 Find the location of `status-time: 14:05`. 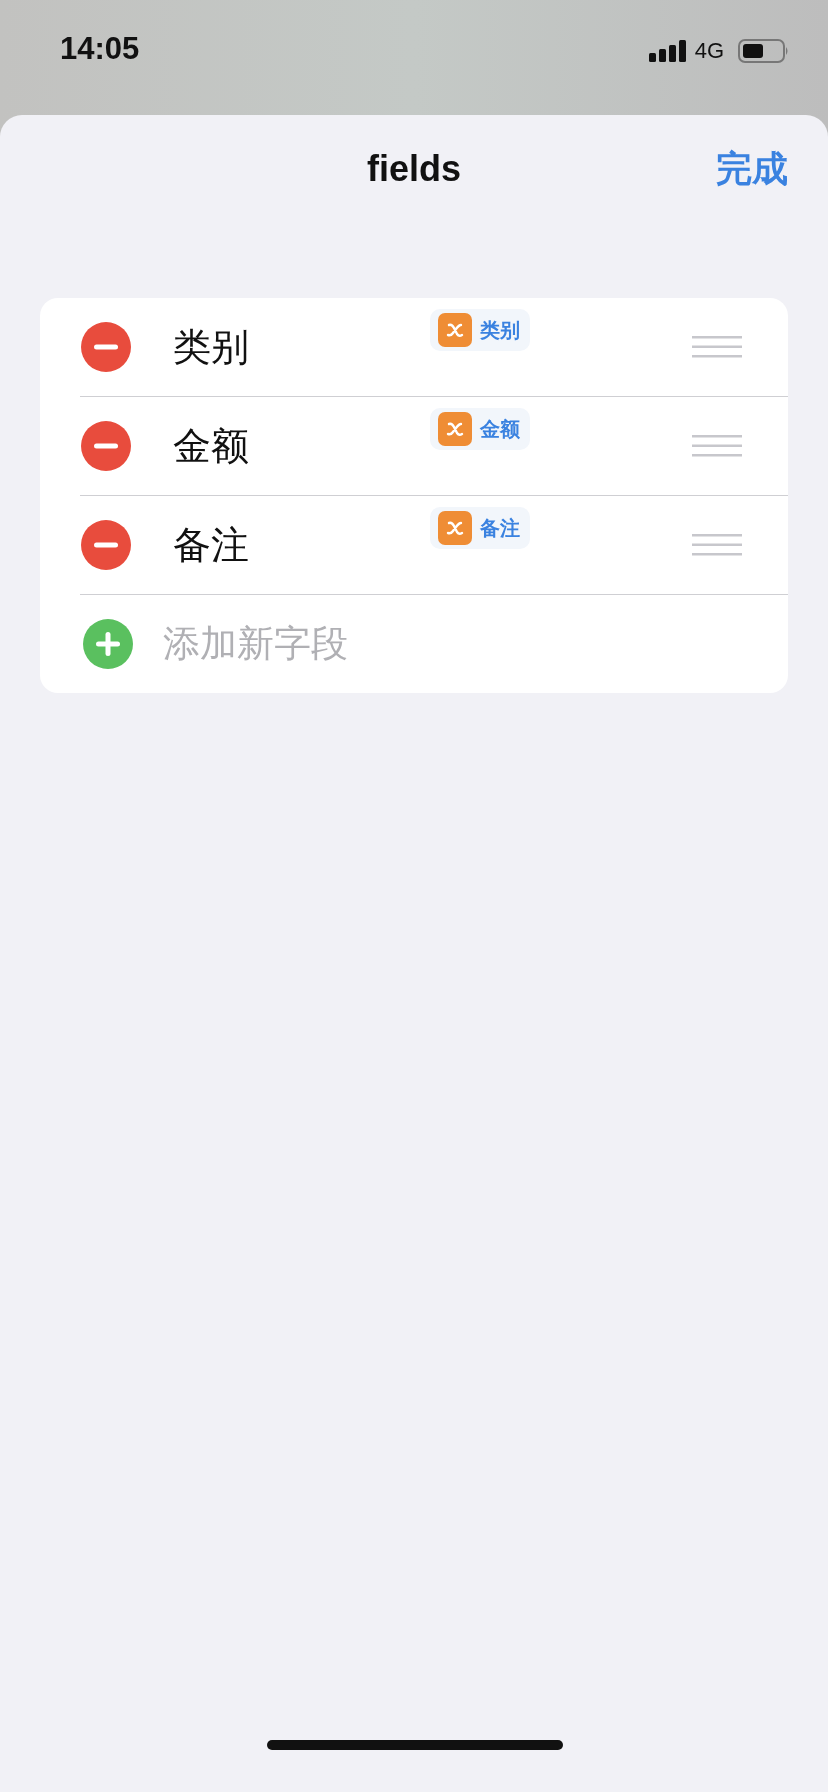

status-time: 14:05 is located at coordinates (100, 49).